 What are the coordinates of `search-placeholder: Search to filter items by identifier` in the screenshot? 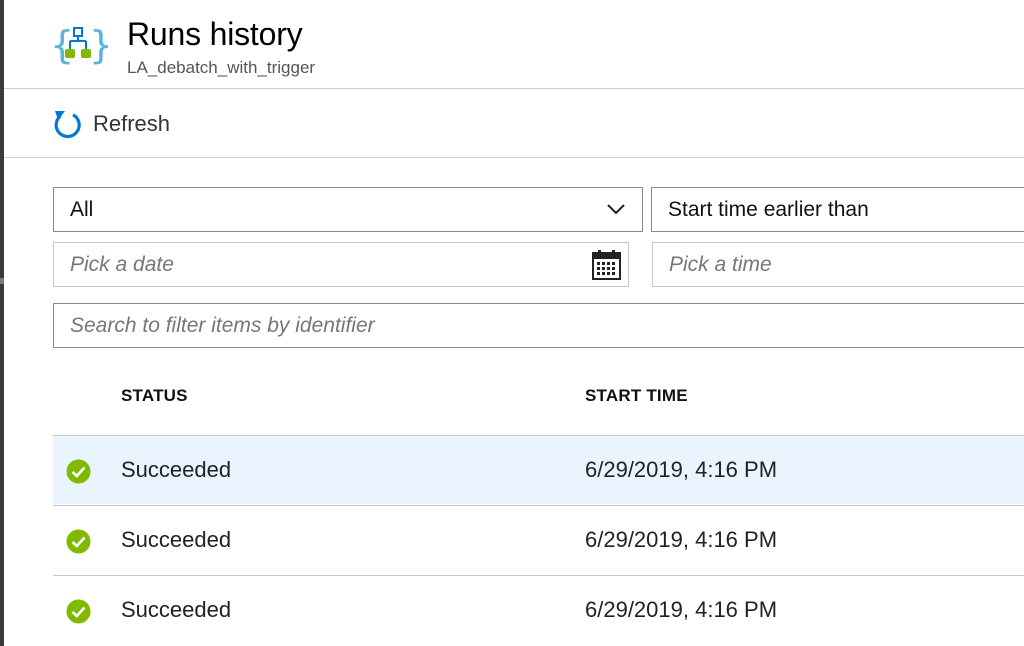 It's located at (222, 325).